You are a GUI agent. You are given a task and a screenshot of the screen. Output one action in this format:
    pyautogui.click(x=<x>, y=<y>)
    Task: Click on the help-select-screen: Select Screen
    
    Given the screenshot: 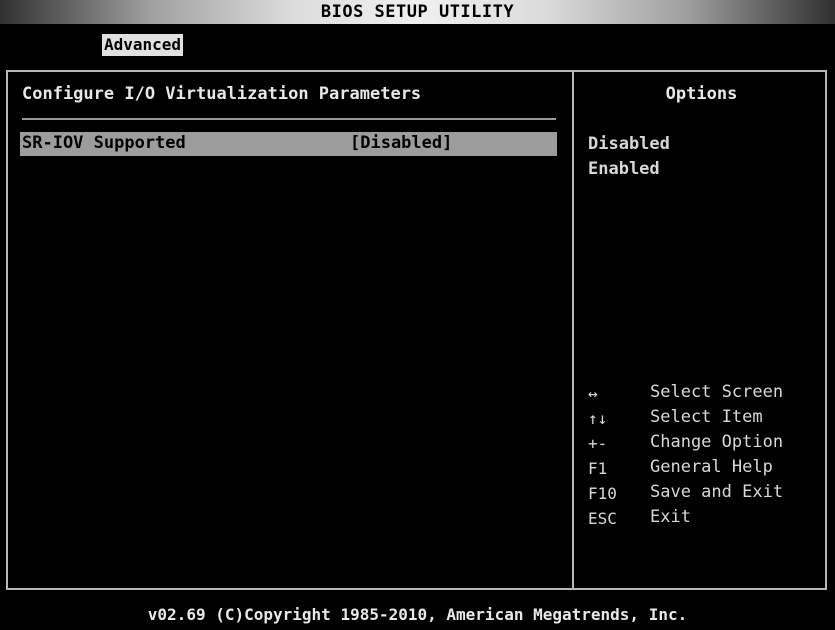 What is the action you would take?
    pyautogui.click(x=717, y=392)
    